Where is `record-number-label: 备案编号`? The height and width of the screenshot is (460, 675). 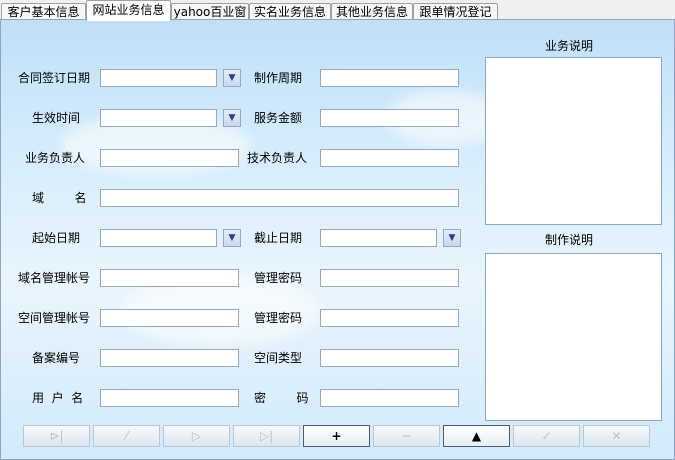
record-number-label: 备案编号 is located at coordinates (56, 358).